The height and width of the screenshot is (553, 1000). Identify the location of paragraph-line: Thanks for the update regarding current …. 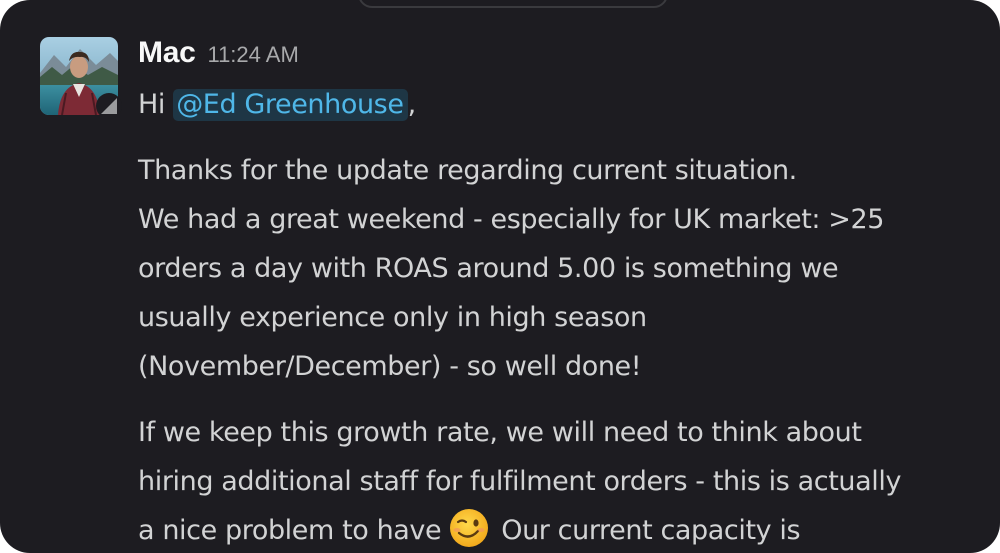
(467, 170).